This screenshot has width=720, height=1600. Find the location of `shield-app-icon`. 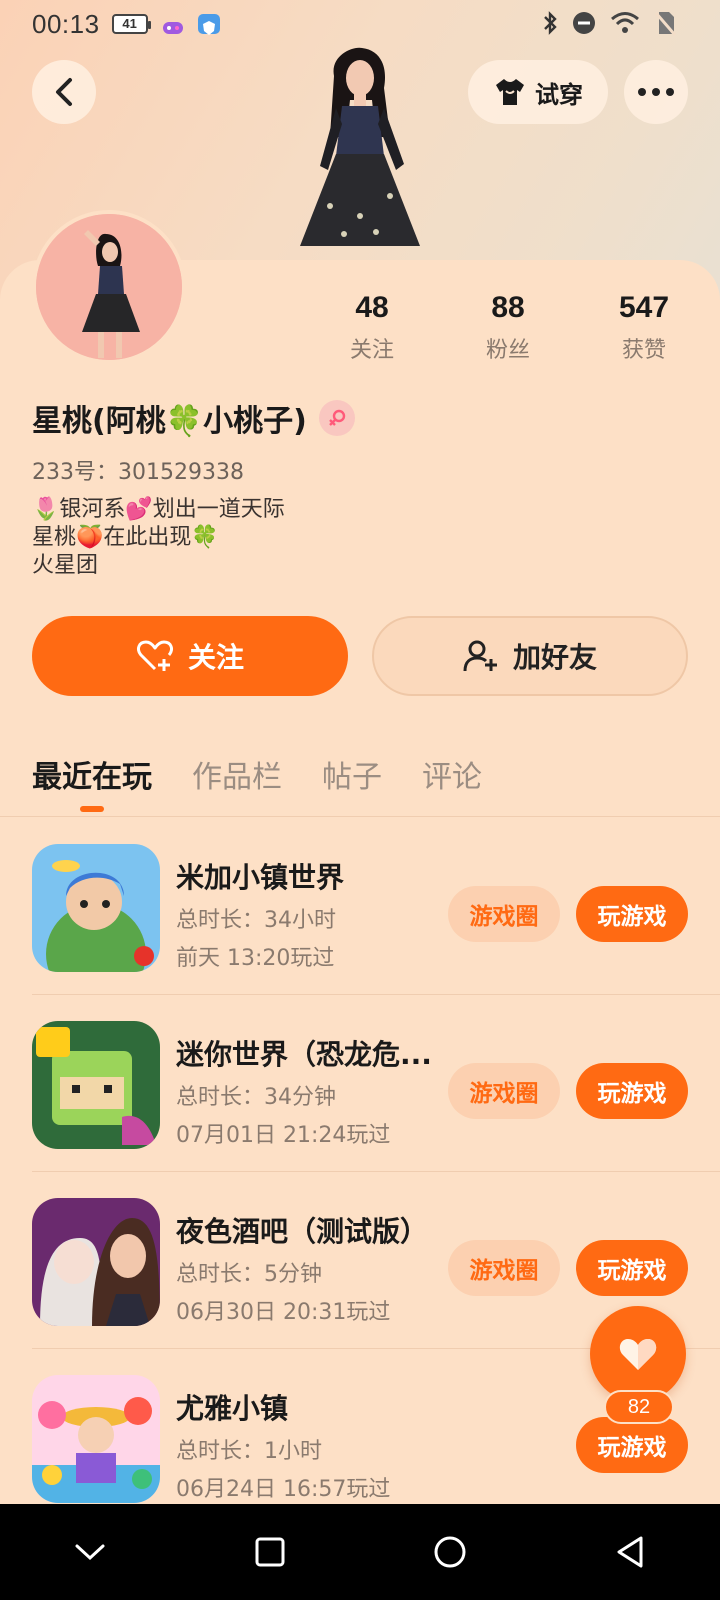

shield-app-icon is located at coordinates (208, 24).